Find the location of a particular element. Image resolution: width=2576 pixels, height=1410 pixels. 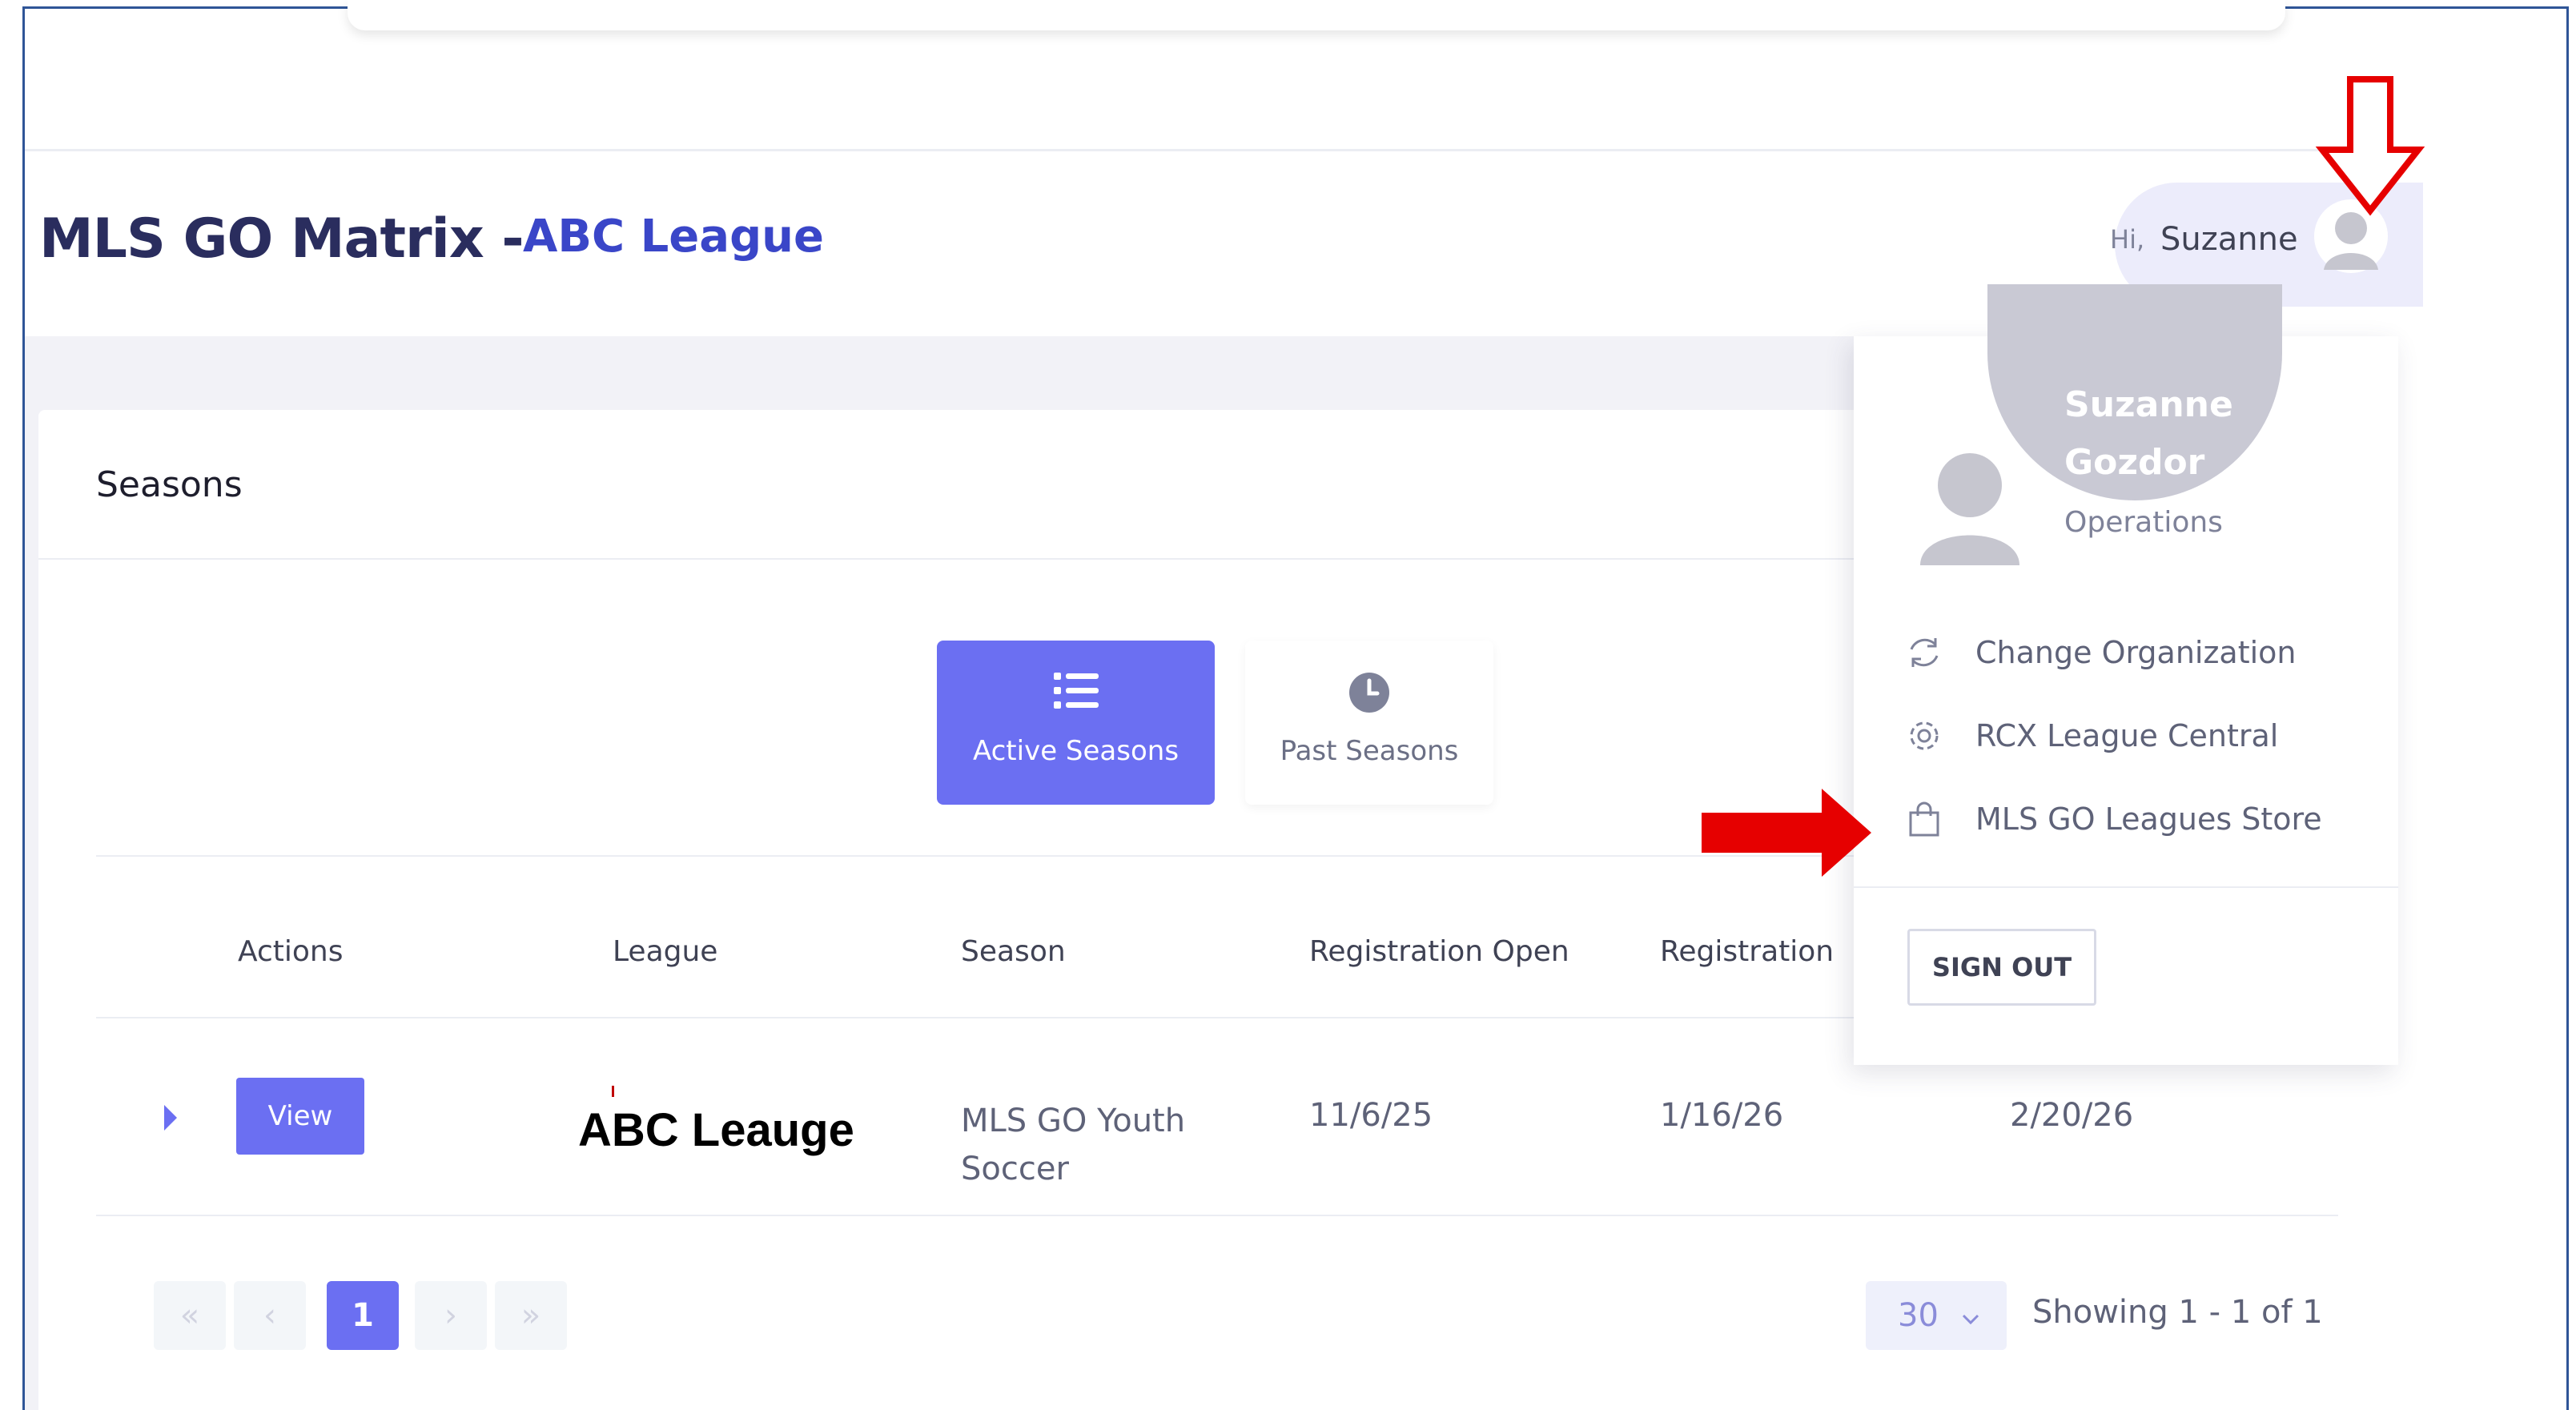

last-page-button: » is located at coordinates (531, 1315).